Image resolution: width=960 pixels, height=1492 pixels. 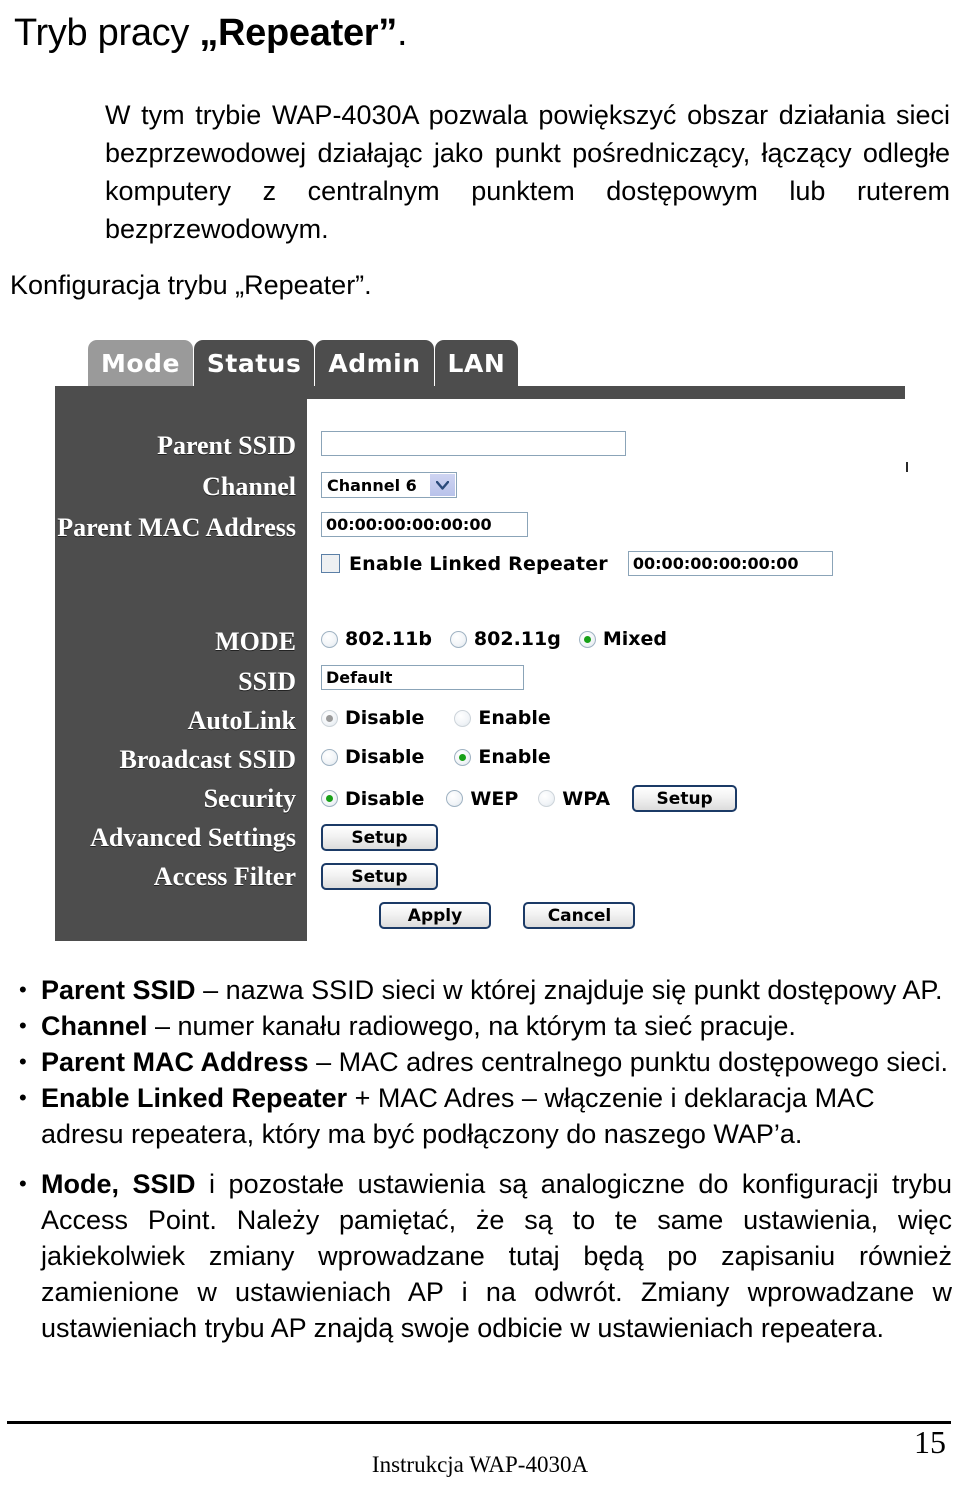 I want to click on mode-radio-80211b-label: 802.11b, so click(x=388, y=639).